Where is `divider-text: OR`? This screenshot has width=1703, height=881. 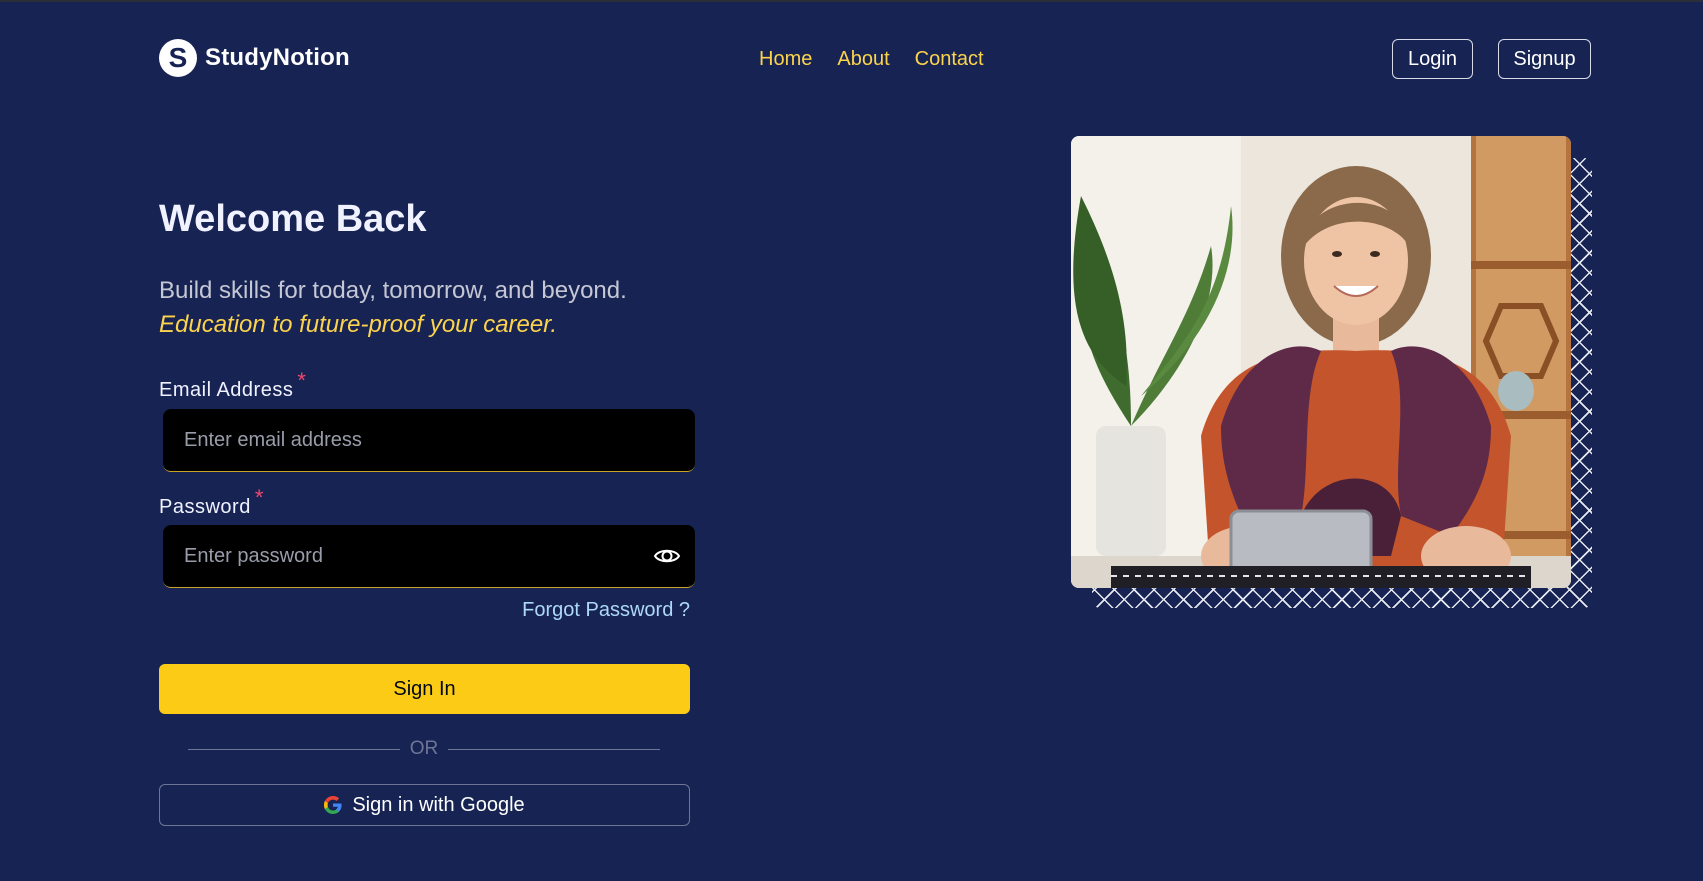 divider-text: OR is located at coordinates (424, 748).